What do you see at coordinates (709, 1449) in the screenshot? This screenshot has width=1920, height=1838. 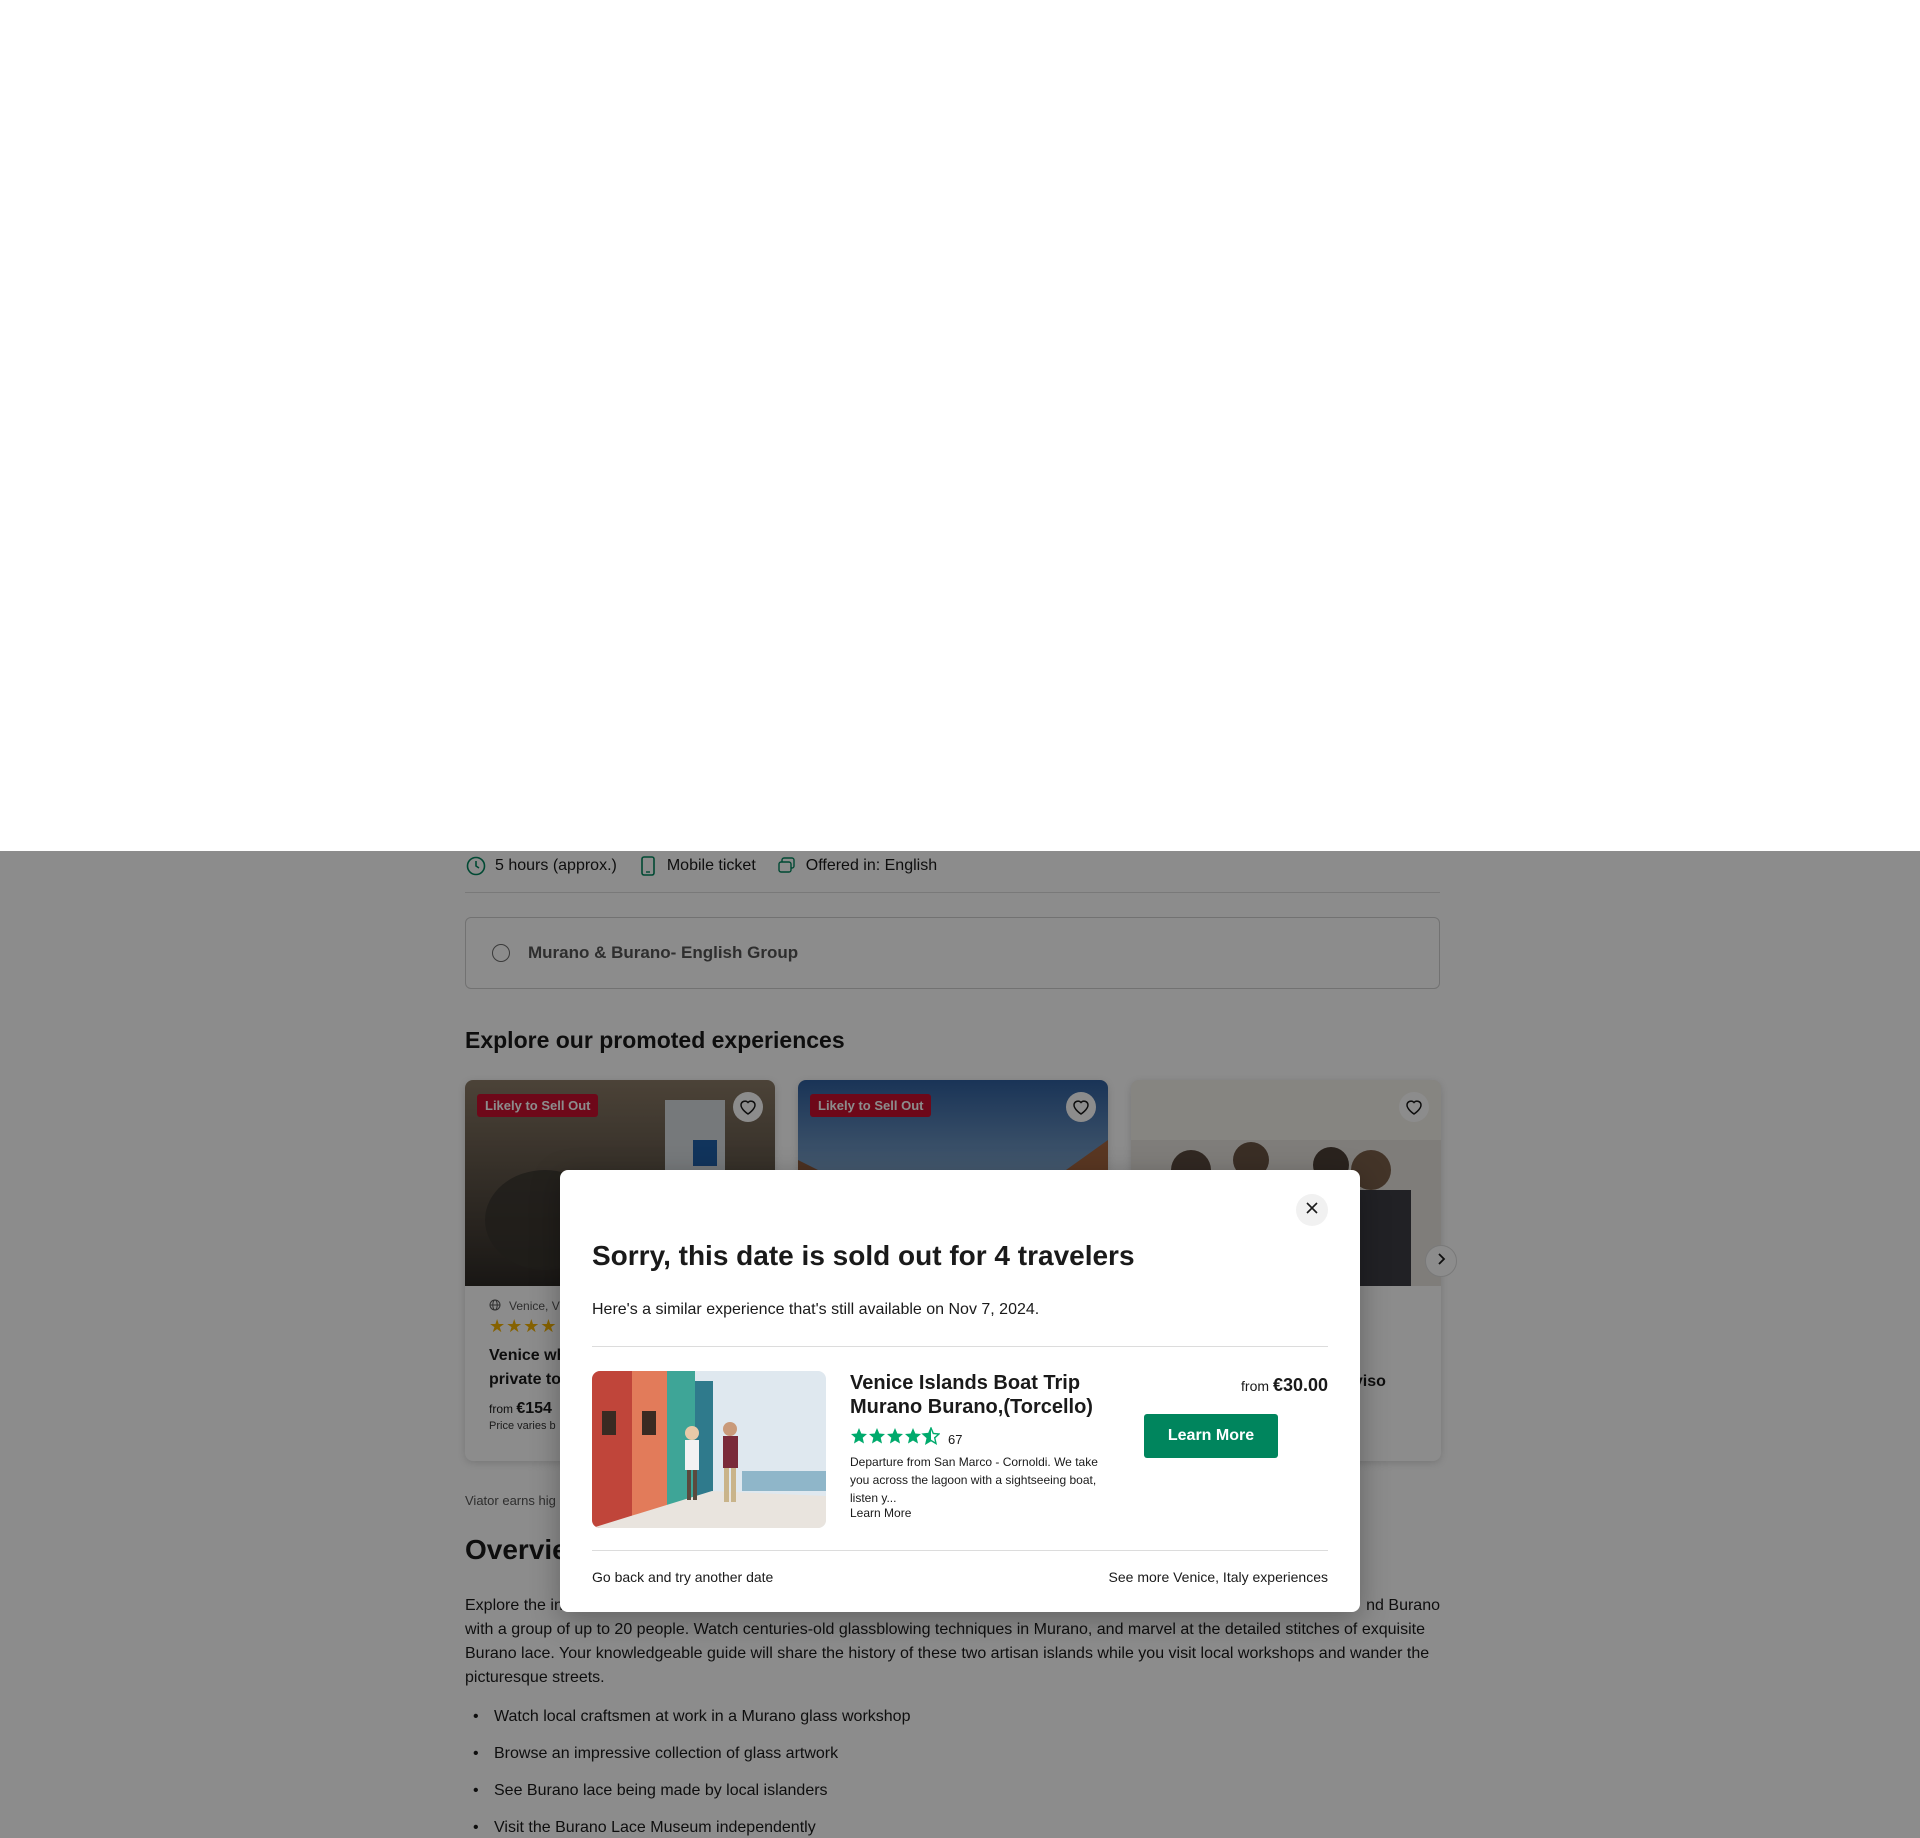 I see `product-image` at bounding box center [709, 1449].